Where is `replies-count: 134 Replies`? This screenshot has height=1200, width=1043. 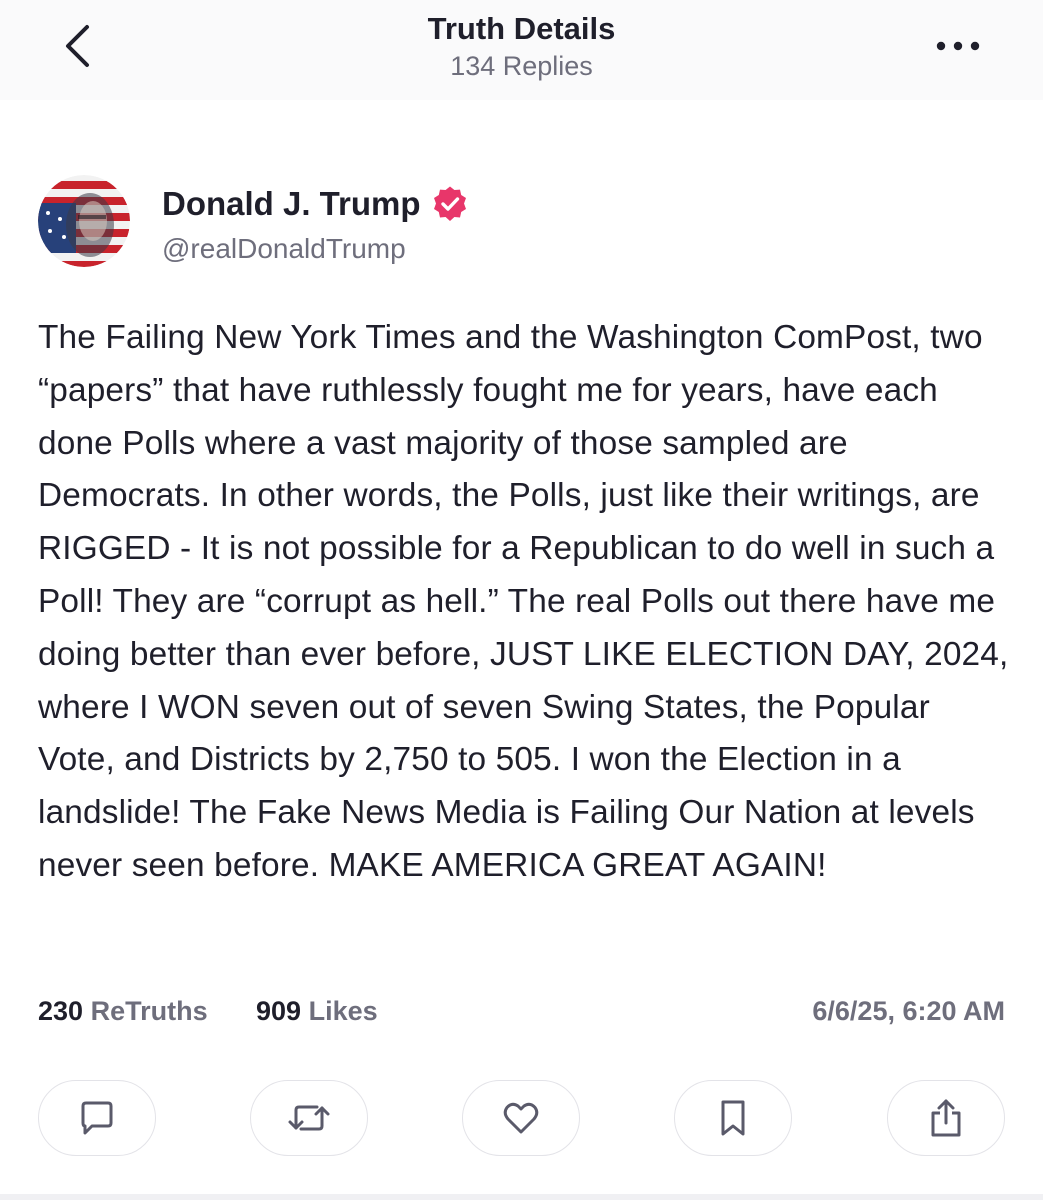 replies-count: 134 Replies is located at coordinates (521, 66).